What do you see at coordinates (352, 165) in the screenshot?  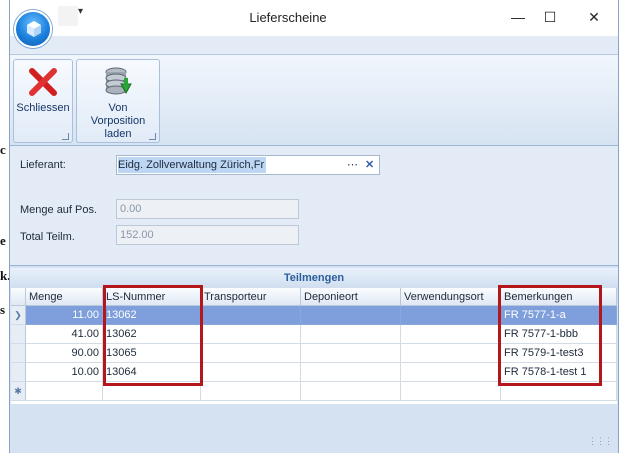 I see `ellipsis-icon: ⋯` at bounding box center [352, 165].